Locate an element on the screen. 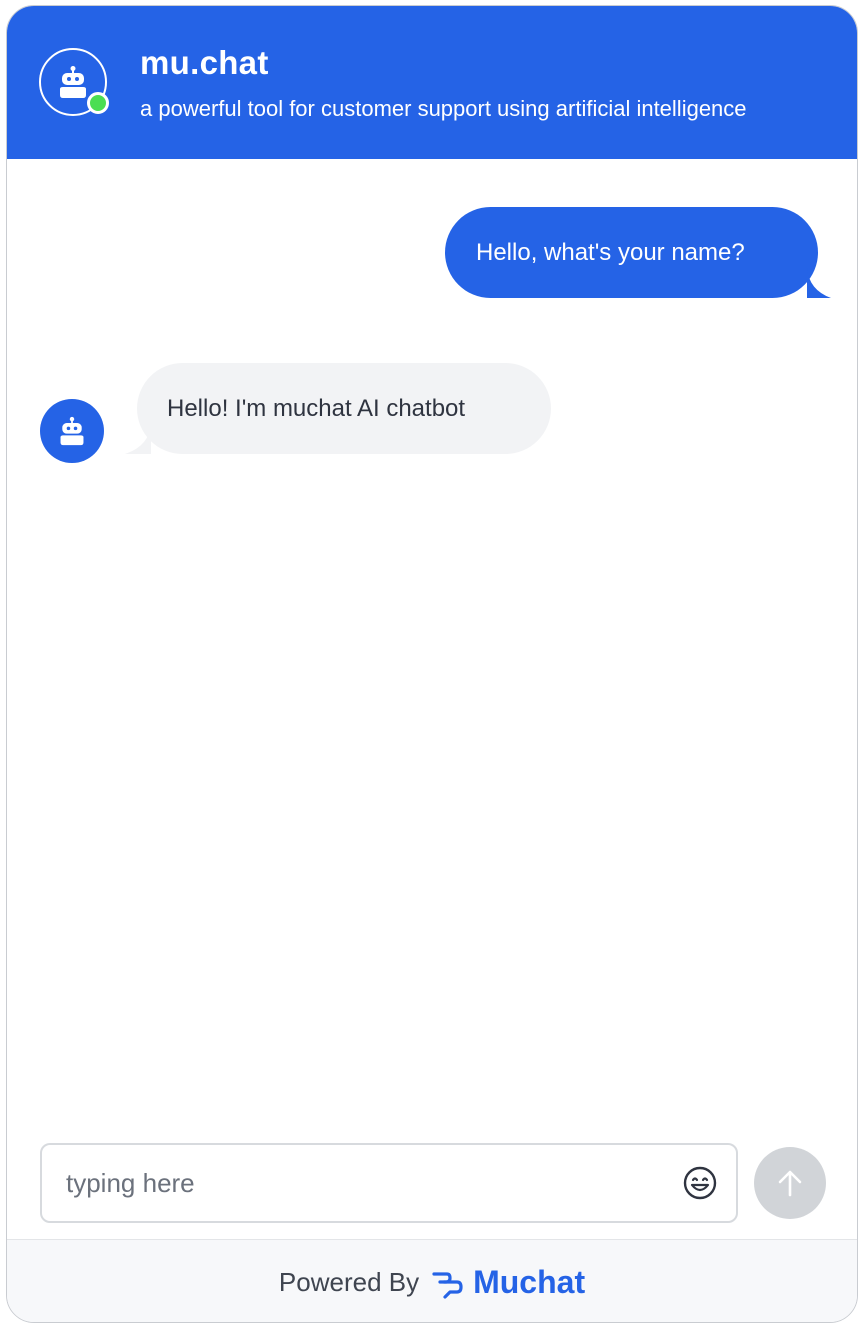 This screenshot has width=862, height=1326. user-message-bubble: Hello, what's your name? is located at coordinates (631, 252).